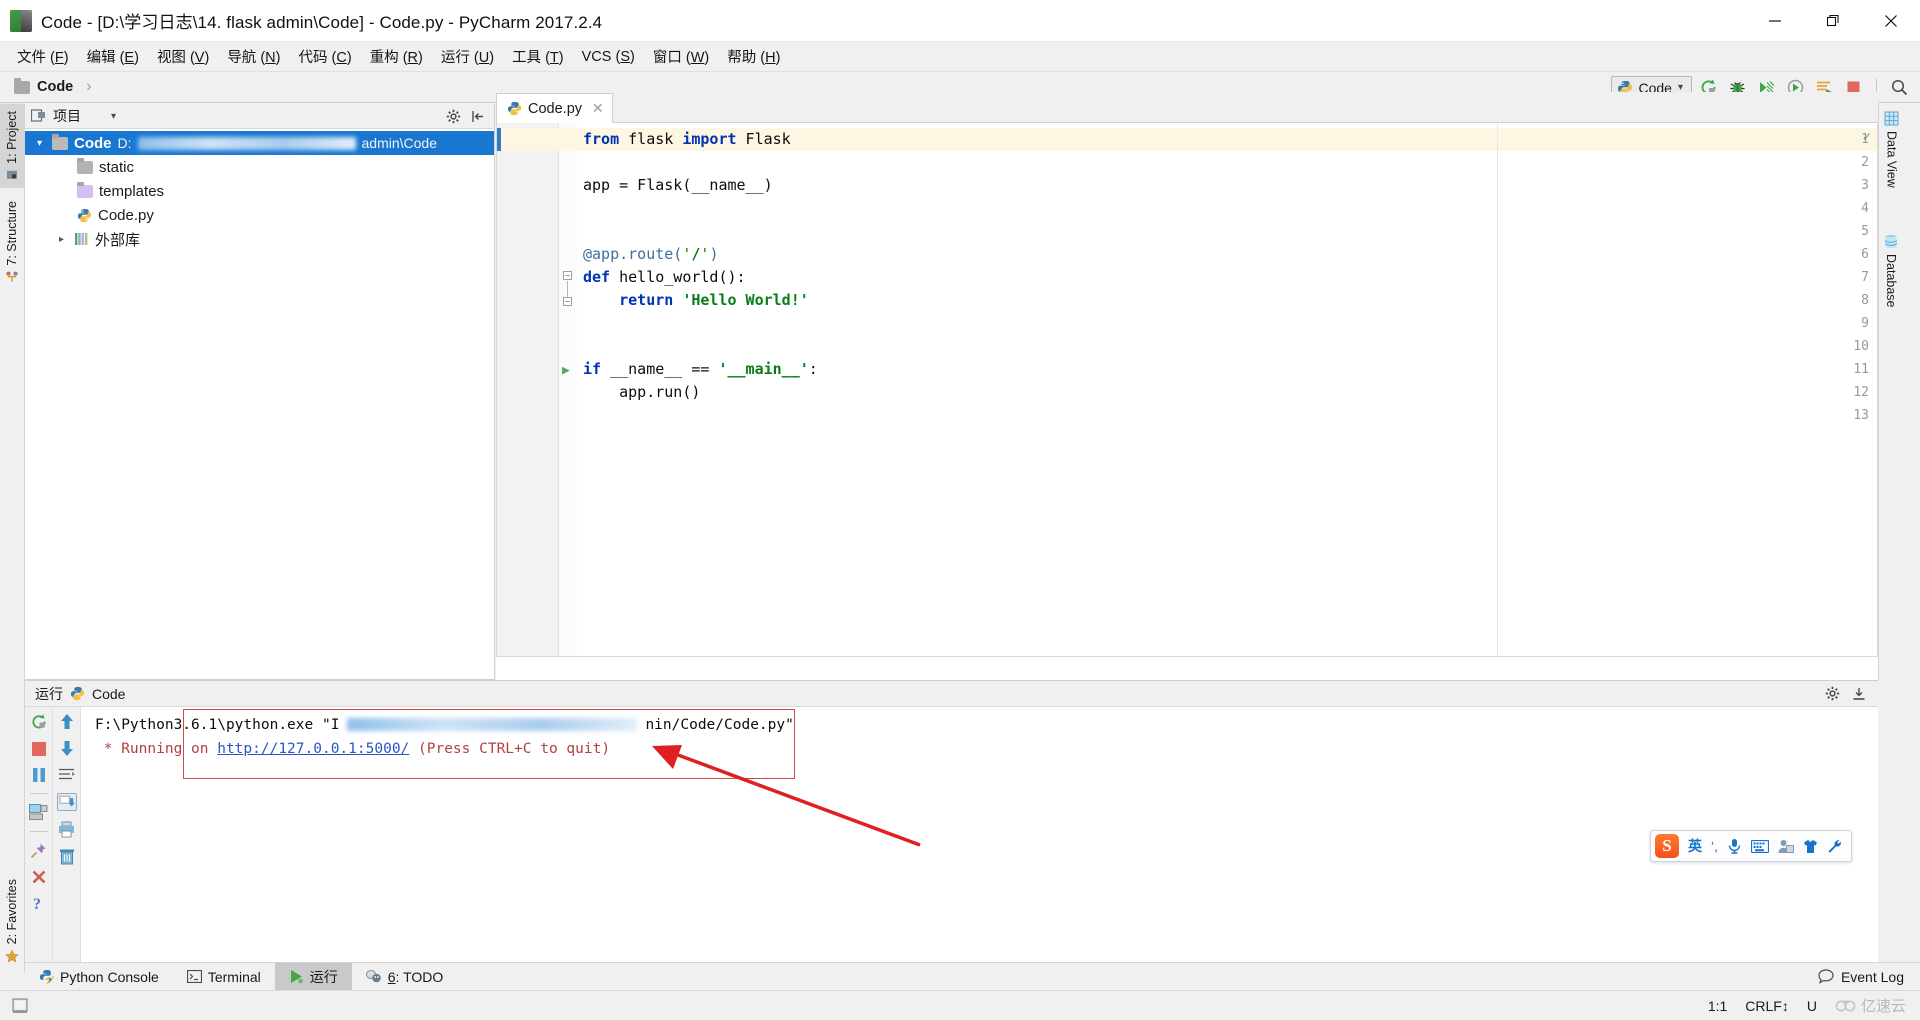 This screenshot has height=1020, width=1920. I want to click on pause-button, so click(39, 775).